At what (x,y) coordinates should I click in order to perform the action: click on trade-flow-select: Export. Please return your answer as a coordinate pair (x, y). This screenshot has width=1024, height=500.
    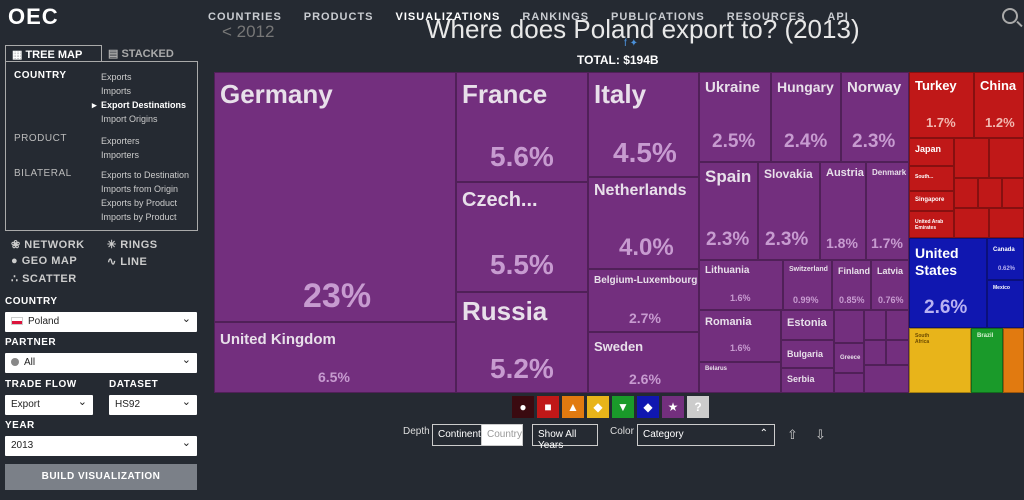
    Looking at the image, I should click on (49, 405).